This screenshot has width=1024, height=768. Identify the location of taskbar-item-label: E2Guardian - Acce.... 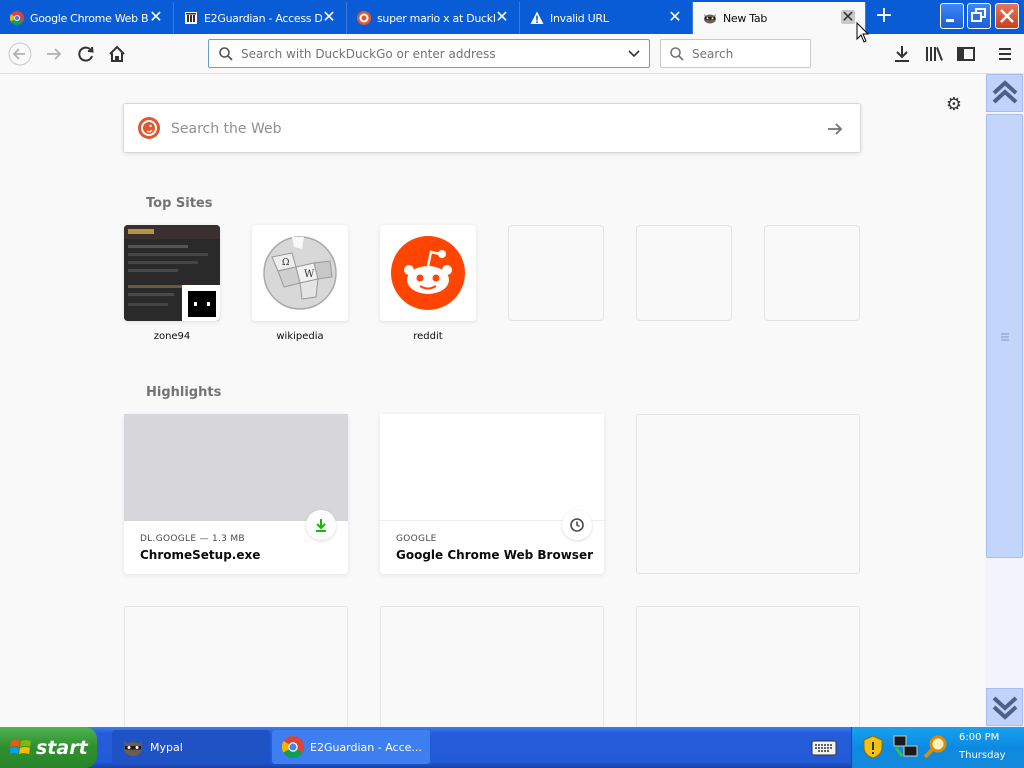
(366, 747).